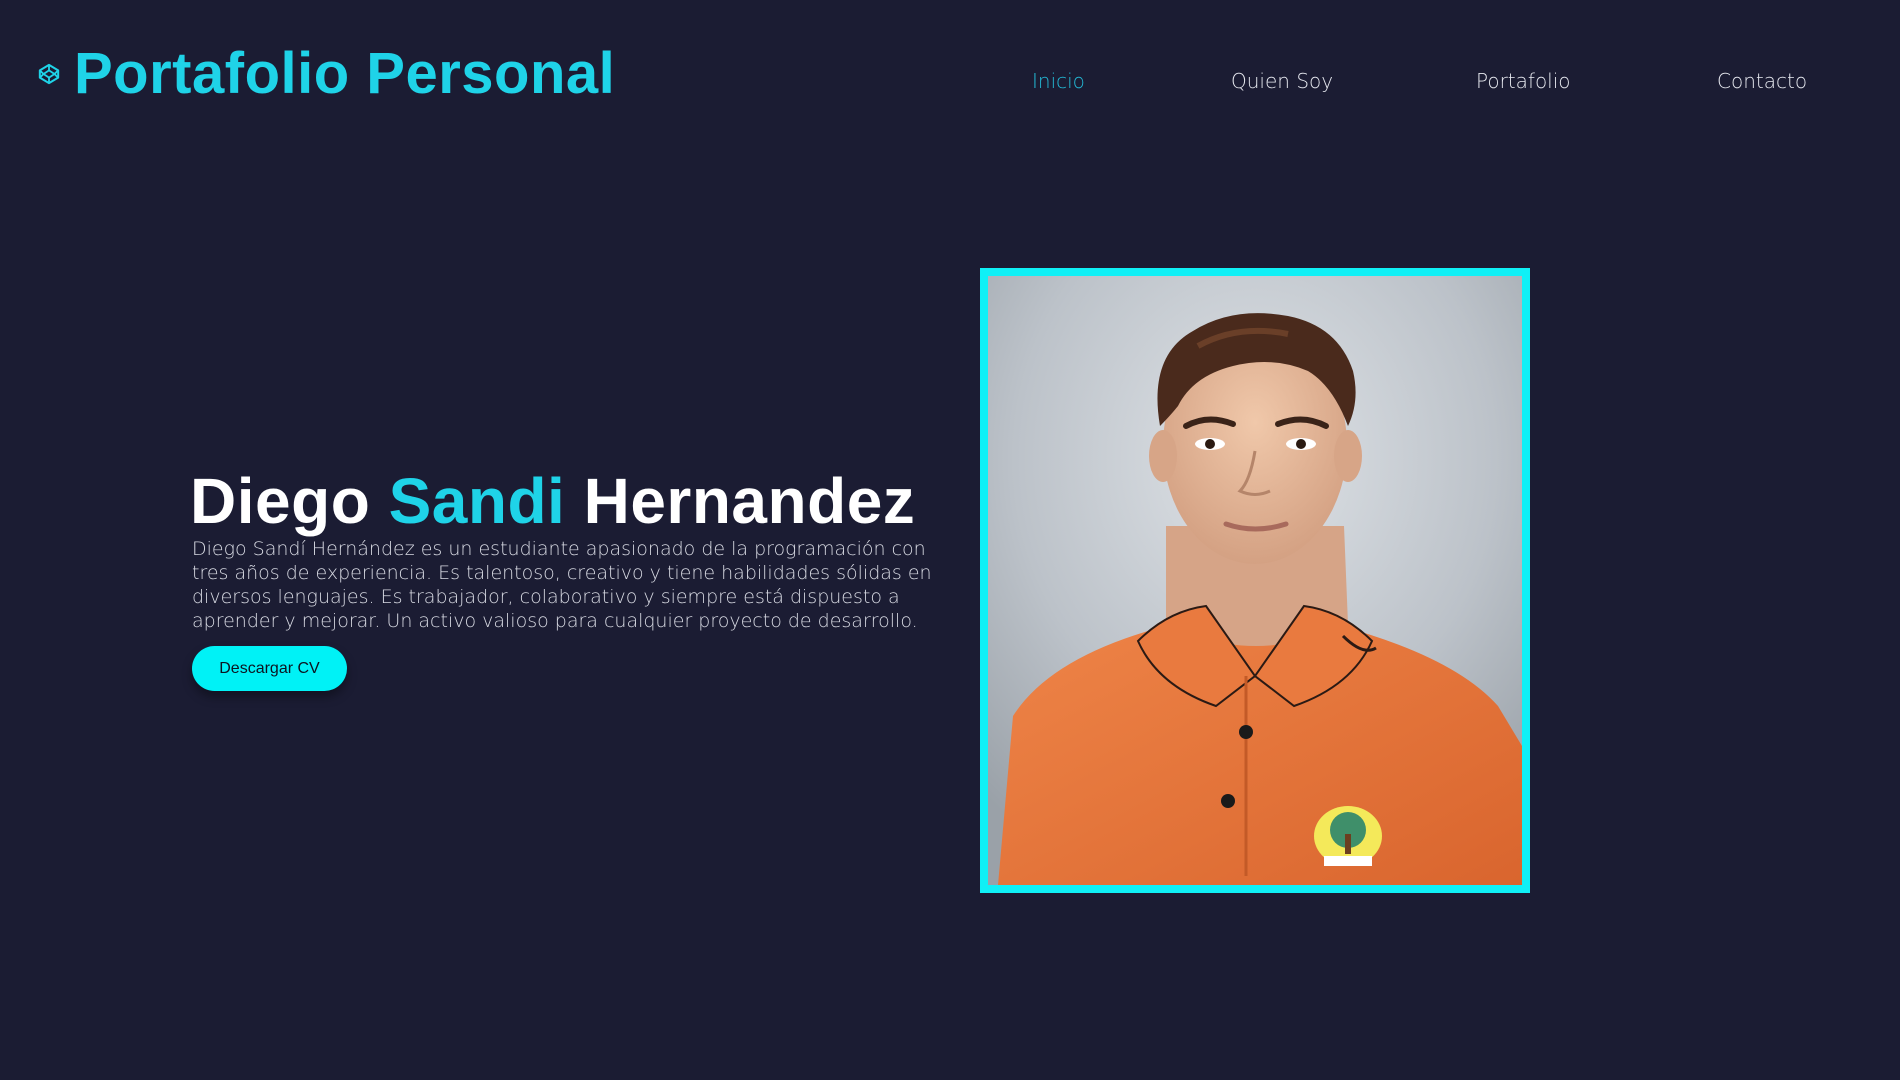  What do you see at coordinates (280, 501) in the screenshot?
I see `hero-name-first: Diego` at bounding box center [280, 501].